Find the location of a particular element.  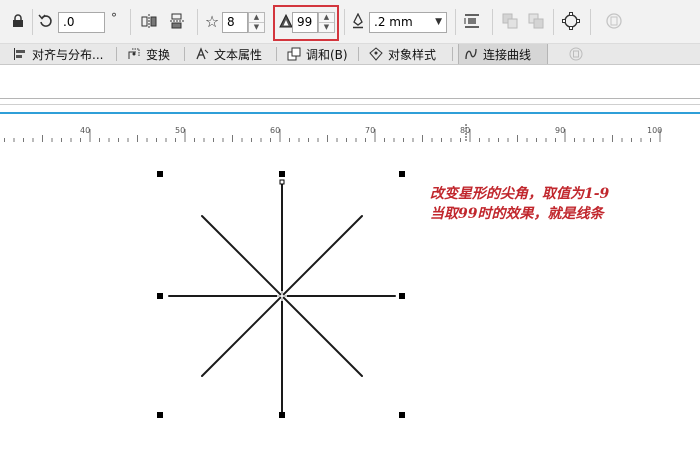

highlight-box is located at coordinates (306, 23).